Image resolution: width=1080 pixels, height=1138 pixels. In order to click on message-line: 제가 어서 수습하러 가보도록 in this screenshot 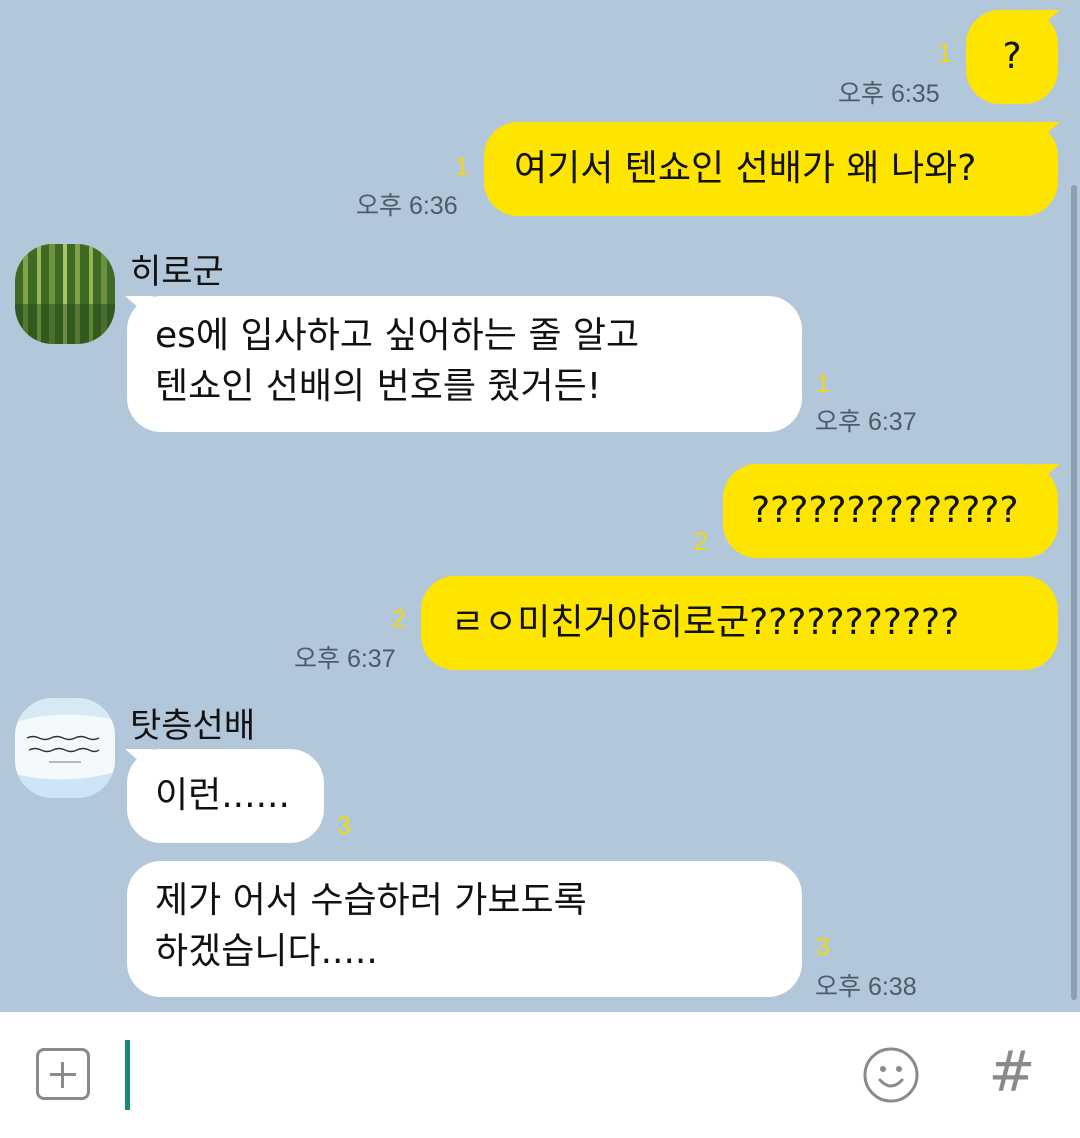, I will do `click(371, 900)`.